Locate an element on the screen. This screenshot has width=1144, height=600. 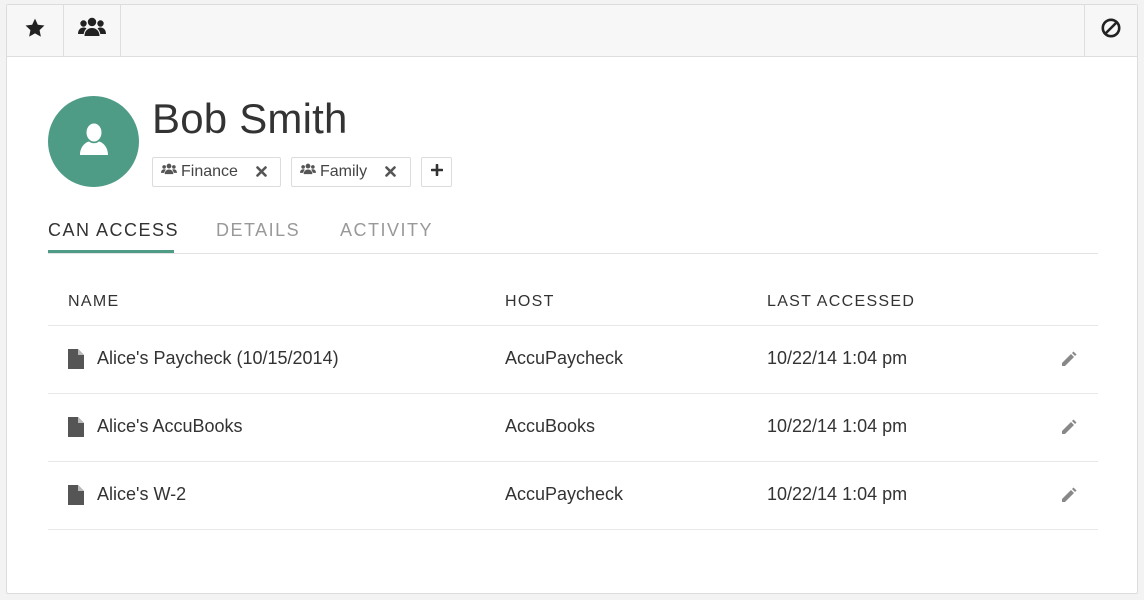
remove-family-button is located at coordinates (390, 172).